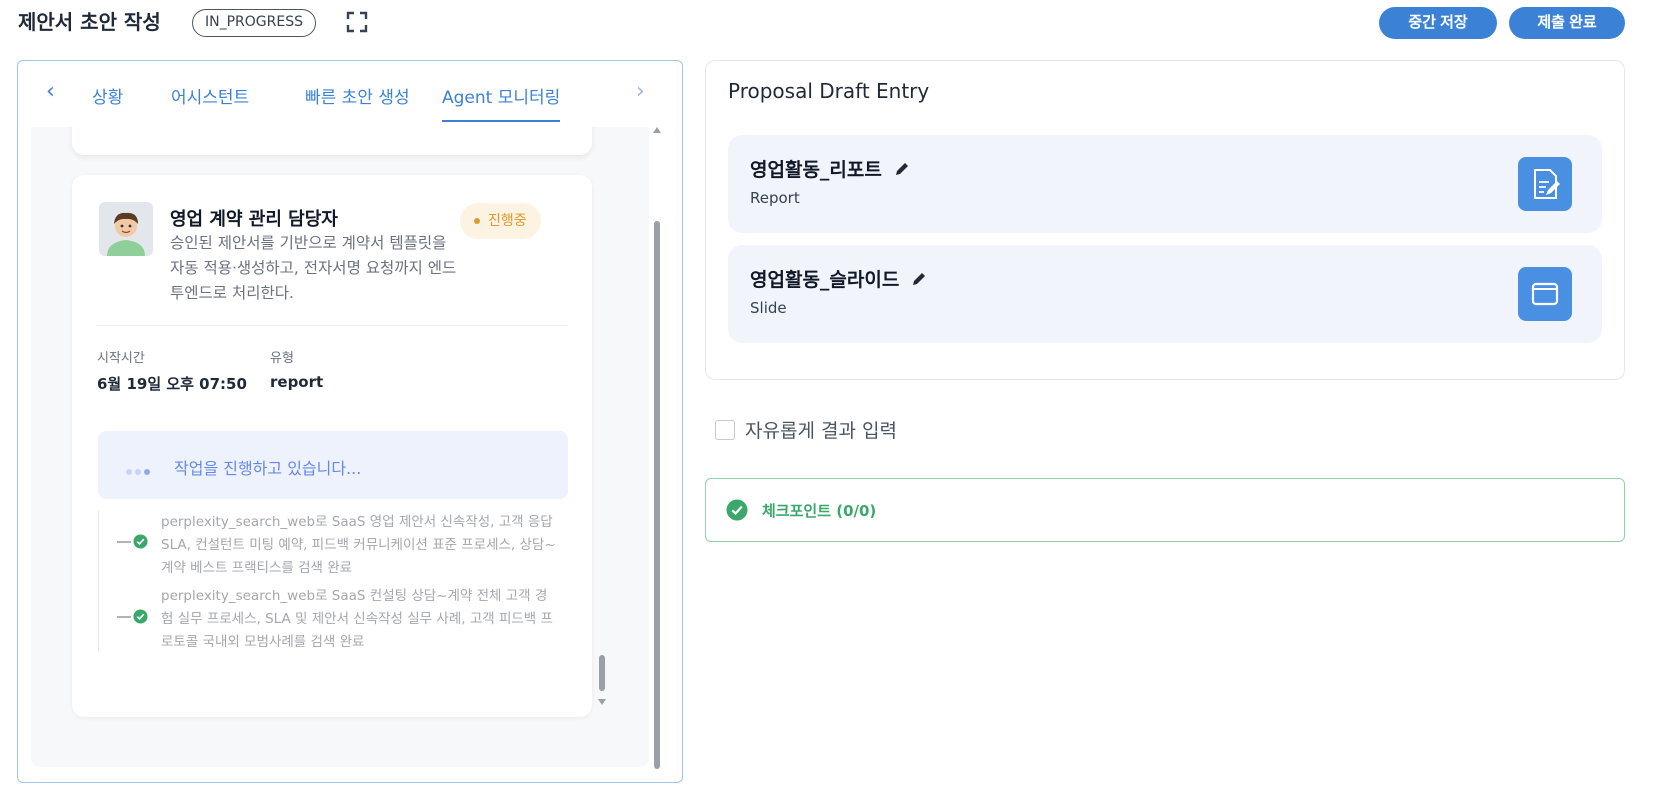 Image resolution: width=1658 pixels, height=786 pixels. Describe the element at coordinates (1165, 510) in the screenshot. I see `checkpoint-section: 체크포인트 (0/0)` at that location.